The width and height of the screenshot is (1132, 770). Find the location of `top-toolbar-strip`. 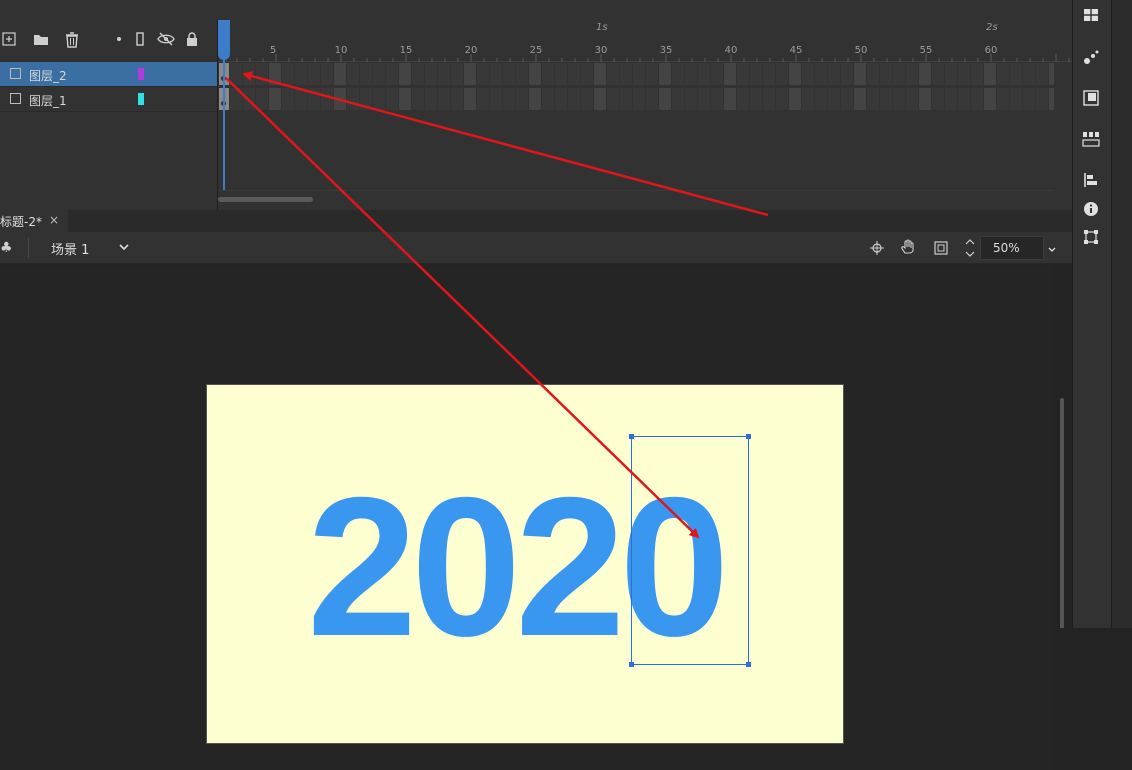

top-toolbar-strip is located at coordinates (536, 10).